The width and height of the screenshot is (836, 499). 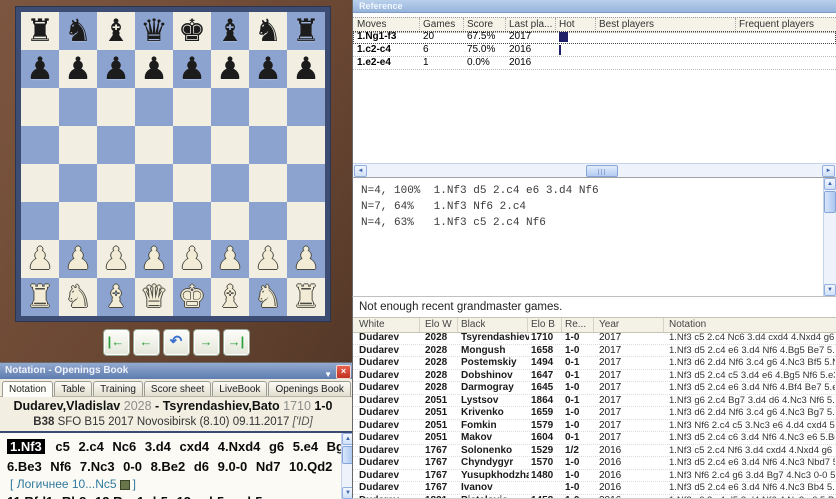 What do you see at coordinates (116, 342) in the screenshot?
I see `go-to-start-button: |←` at bounding box center [116, 342].